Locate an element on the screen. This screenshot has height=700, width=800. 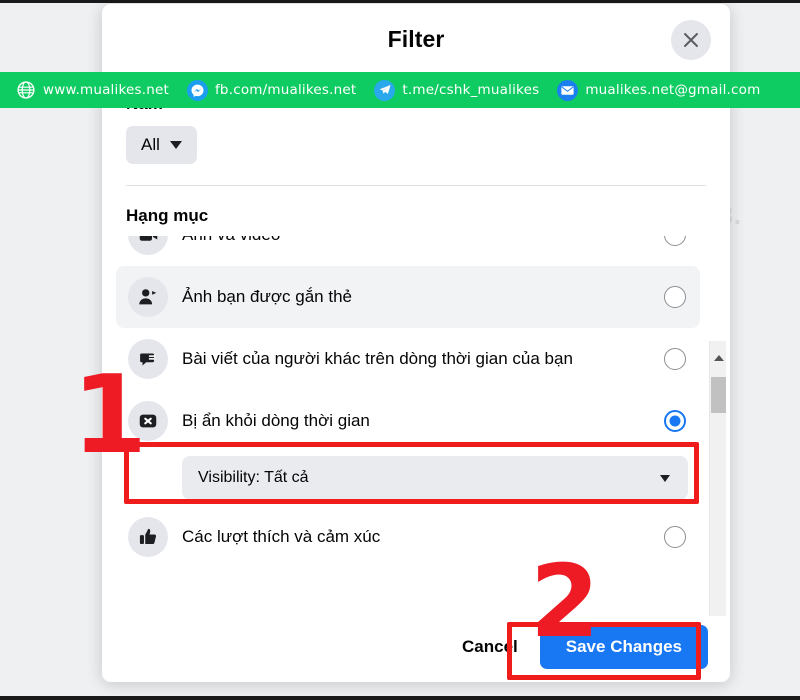
comment-bubble-icon is located at coordinates (148, 359).